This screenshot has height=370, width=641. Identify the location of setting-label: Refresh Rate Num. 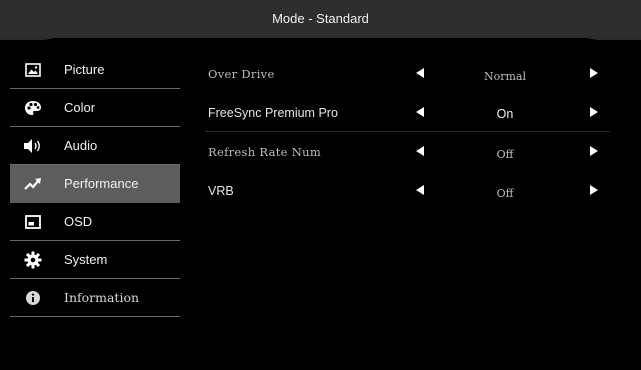
(265, 152).